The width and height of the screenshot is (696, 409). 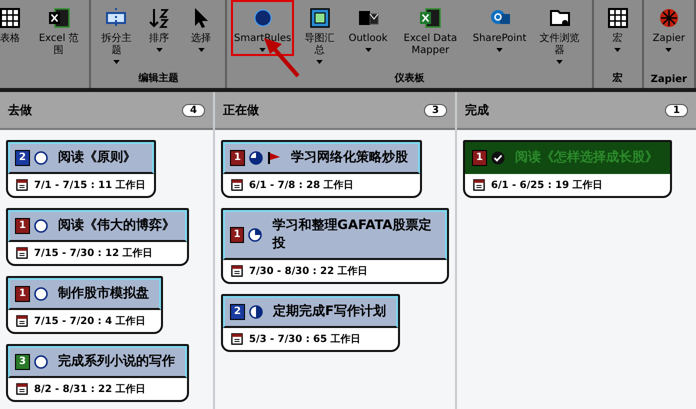 What do you see at coordinates (262, 28) in the screenshot?
I see `ribbon-button: SmartRules` at bounding box center [262, 28].